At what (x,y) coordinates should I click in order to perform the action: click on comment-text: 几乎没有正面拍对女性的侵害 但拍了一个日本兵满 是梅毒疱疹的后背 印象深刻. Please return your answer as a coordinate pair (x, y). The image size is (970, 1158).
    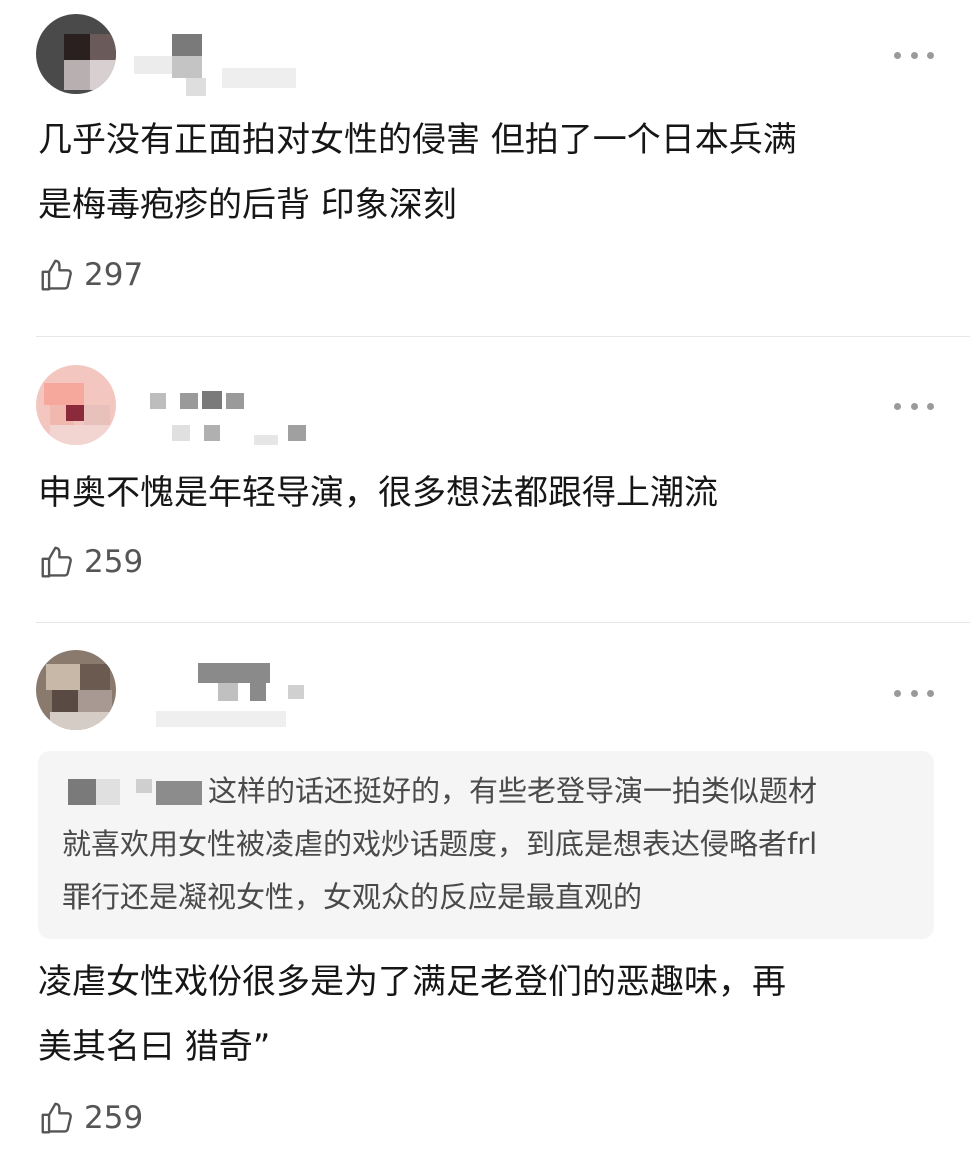
    Looking at the image, I should click on (417, 172).